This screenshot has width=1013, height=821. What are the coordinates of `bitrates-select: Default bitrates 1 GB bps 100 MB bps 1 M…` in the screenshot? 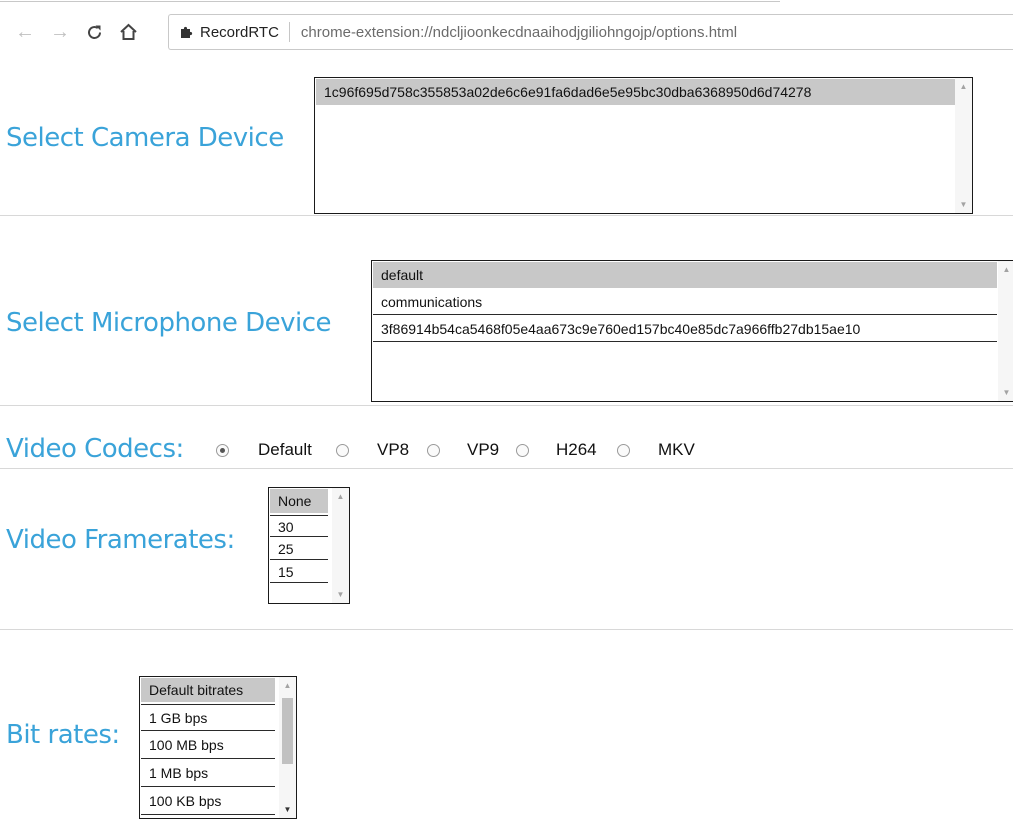 It's located at (218, 747).